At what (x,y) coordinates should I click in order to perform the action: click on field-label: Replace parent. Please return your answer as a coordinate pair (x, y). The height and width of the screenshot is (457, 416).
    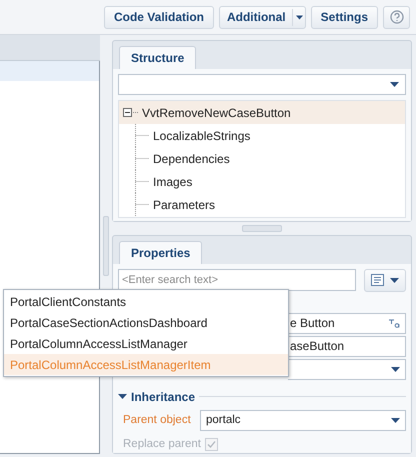
    Looking at the image, I should click on (161, 444).